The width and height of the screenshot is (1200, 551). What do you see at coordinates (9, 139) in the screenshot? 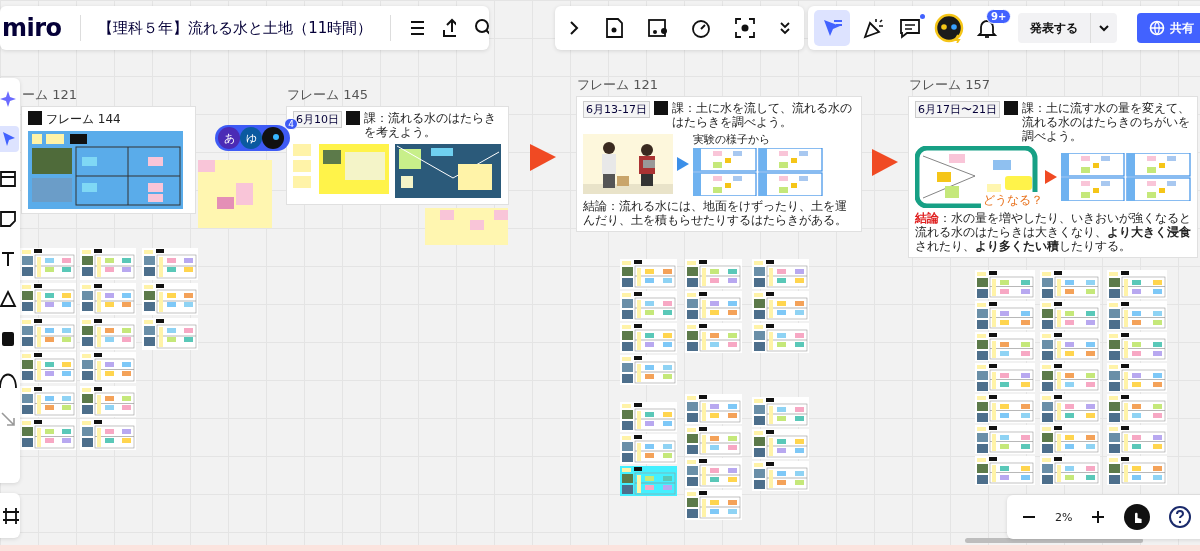
I see `select-tool` at bounding box center [9, 139].